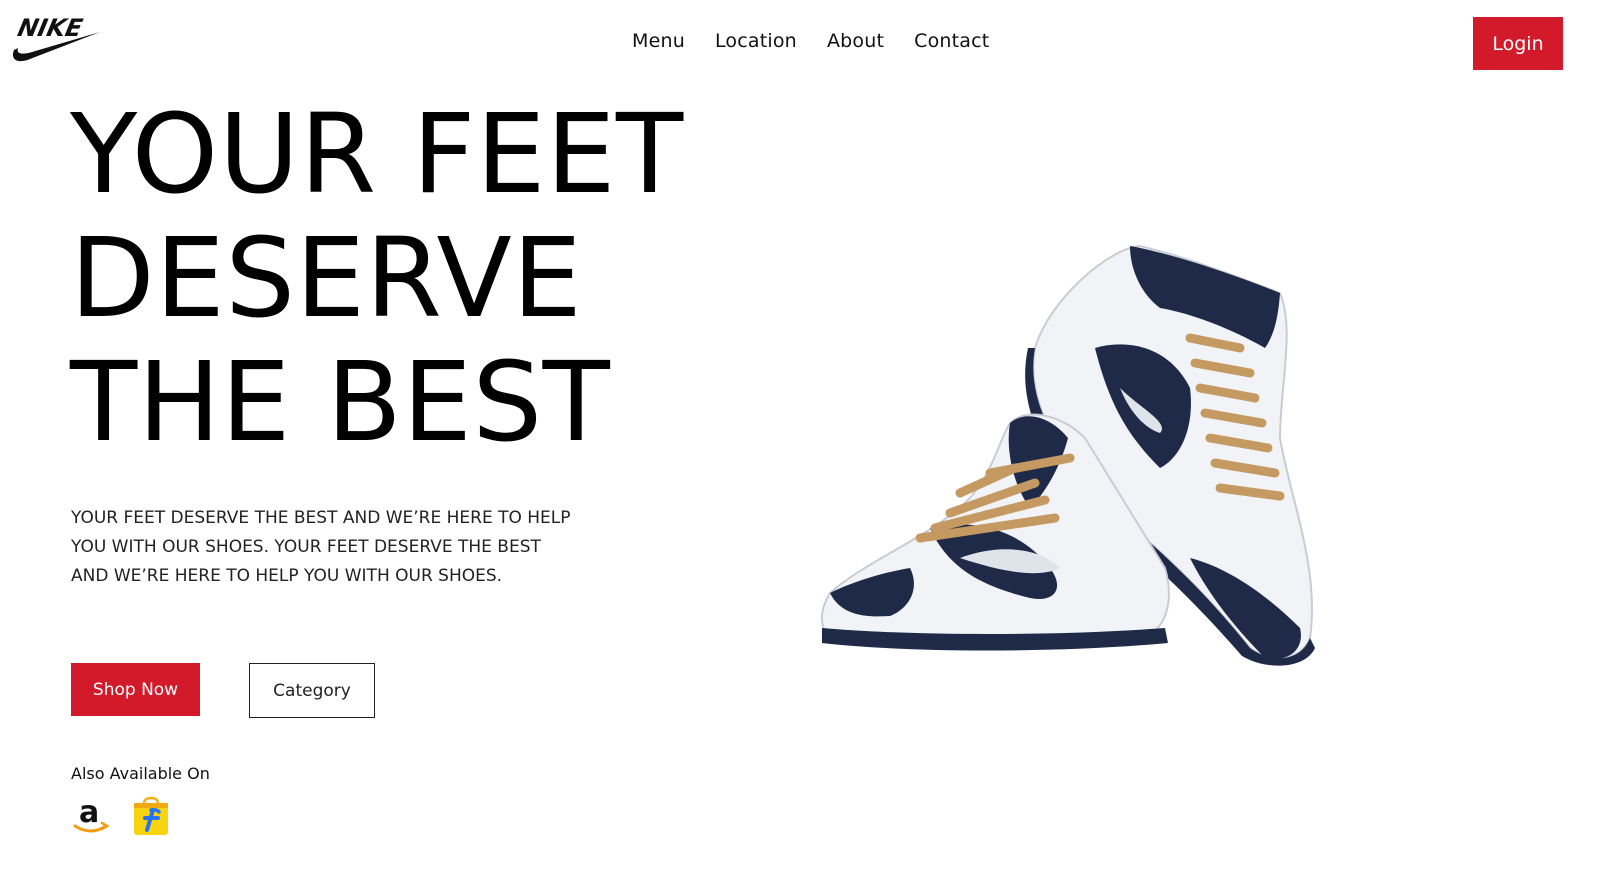 Image resolution: width=1613 pixels, height=887 pixels. What do you see at coordinates (140, 773) in the screenshot?
I see `also-available-label: Also Available On` at bounding box center [140, 773].